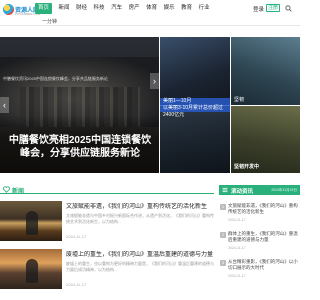 The width and height of the screenshot is (320, 300). Describe the element at coordinates (21, 9) in the screenshot. I see `site-logo: 资源人网 ZIYUANREN.COM` at that location.